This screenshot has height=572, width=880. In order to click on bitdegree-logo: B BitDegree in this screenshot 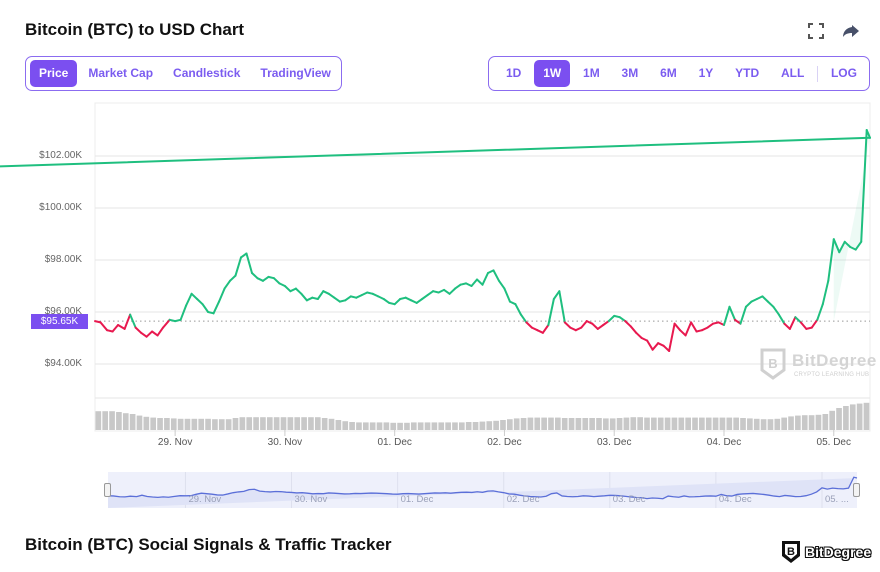, I will do `click(826, 552)`.